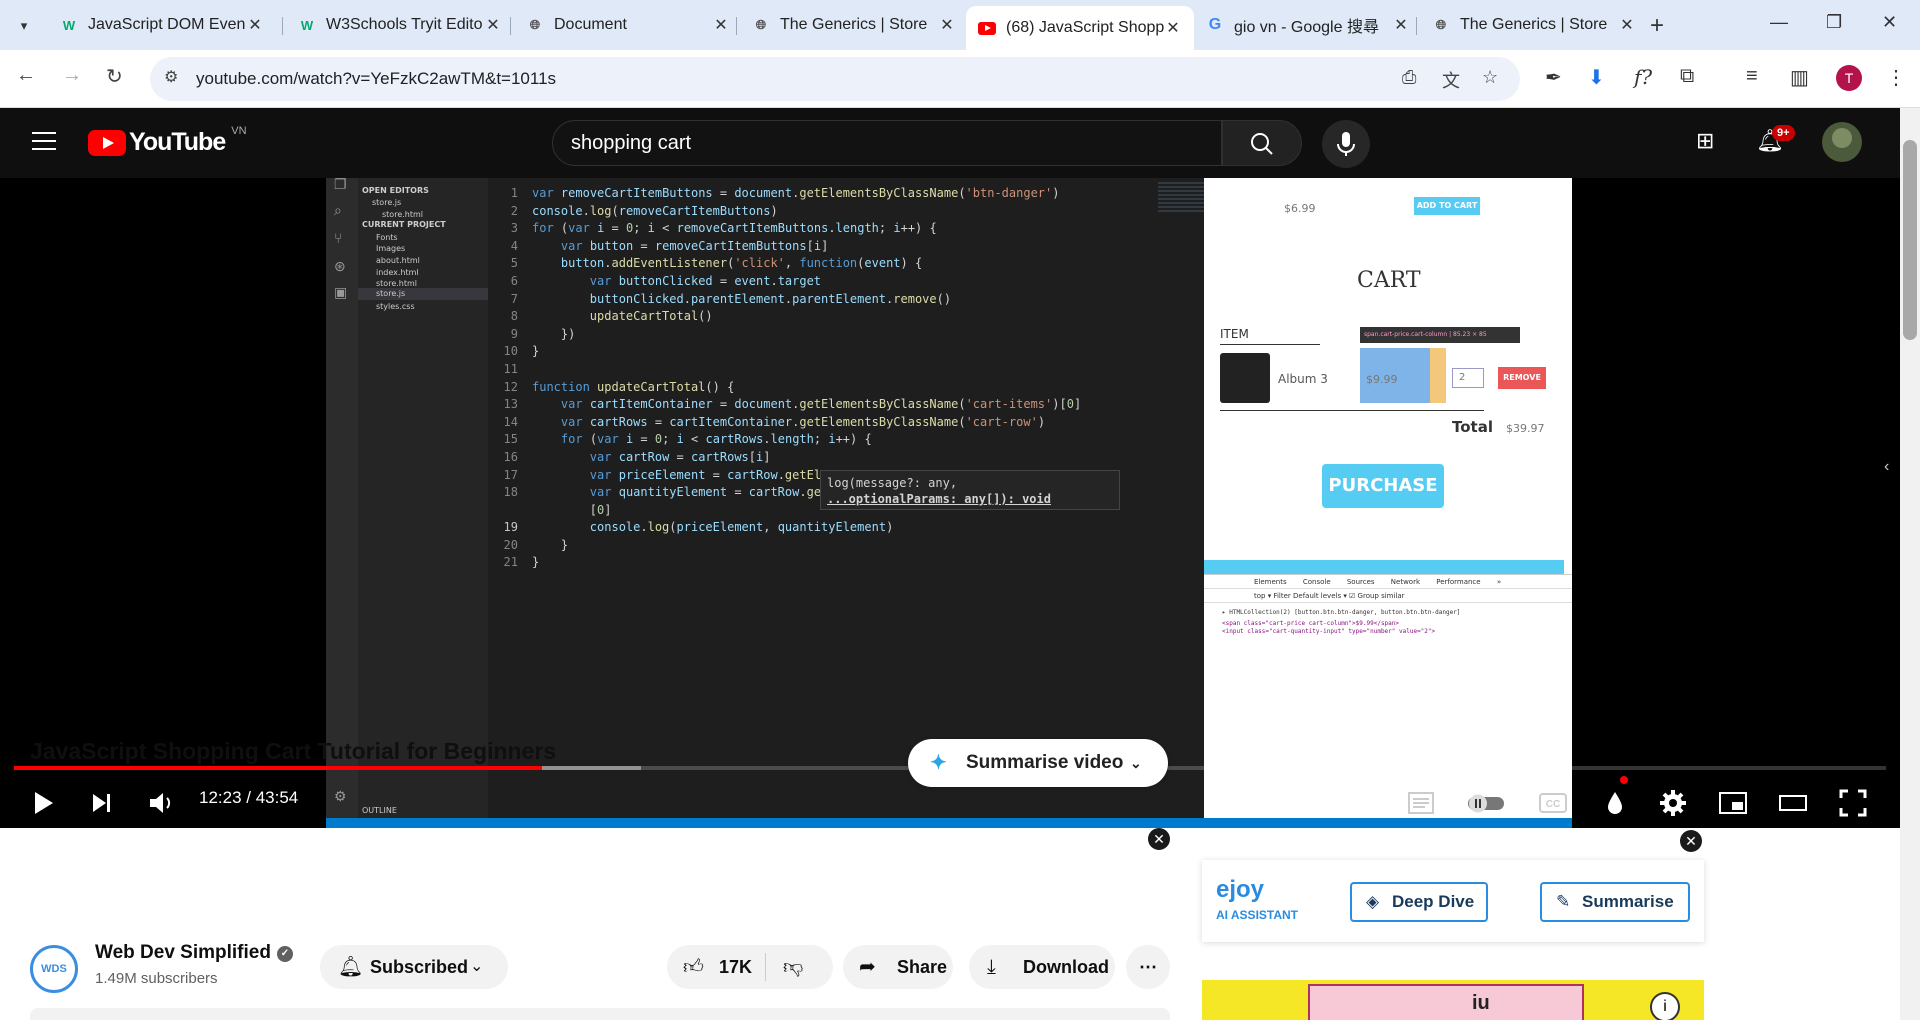  I want to click on remove-button: REMOVE, so click(1522, 378).